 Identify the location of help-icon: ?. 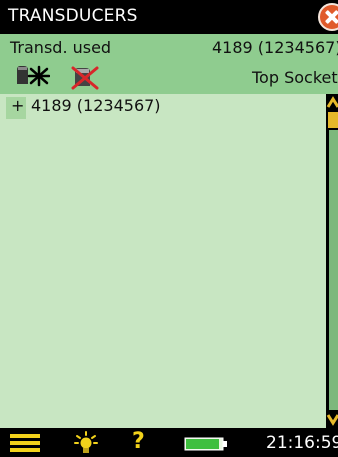
(138, 441).